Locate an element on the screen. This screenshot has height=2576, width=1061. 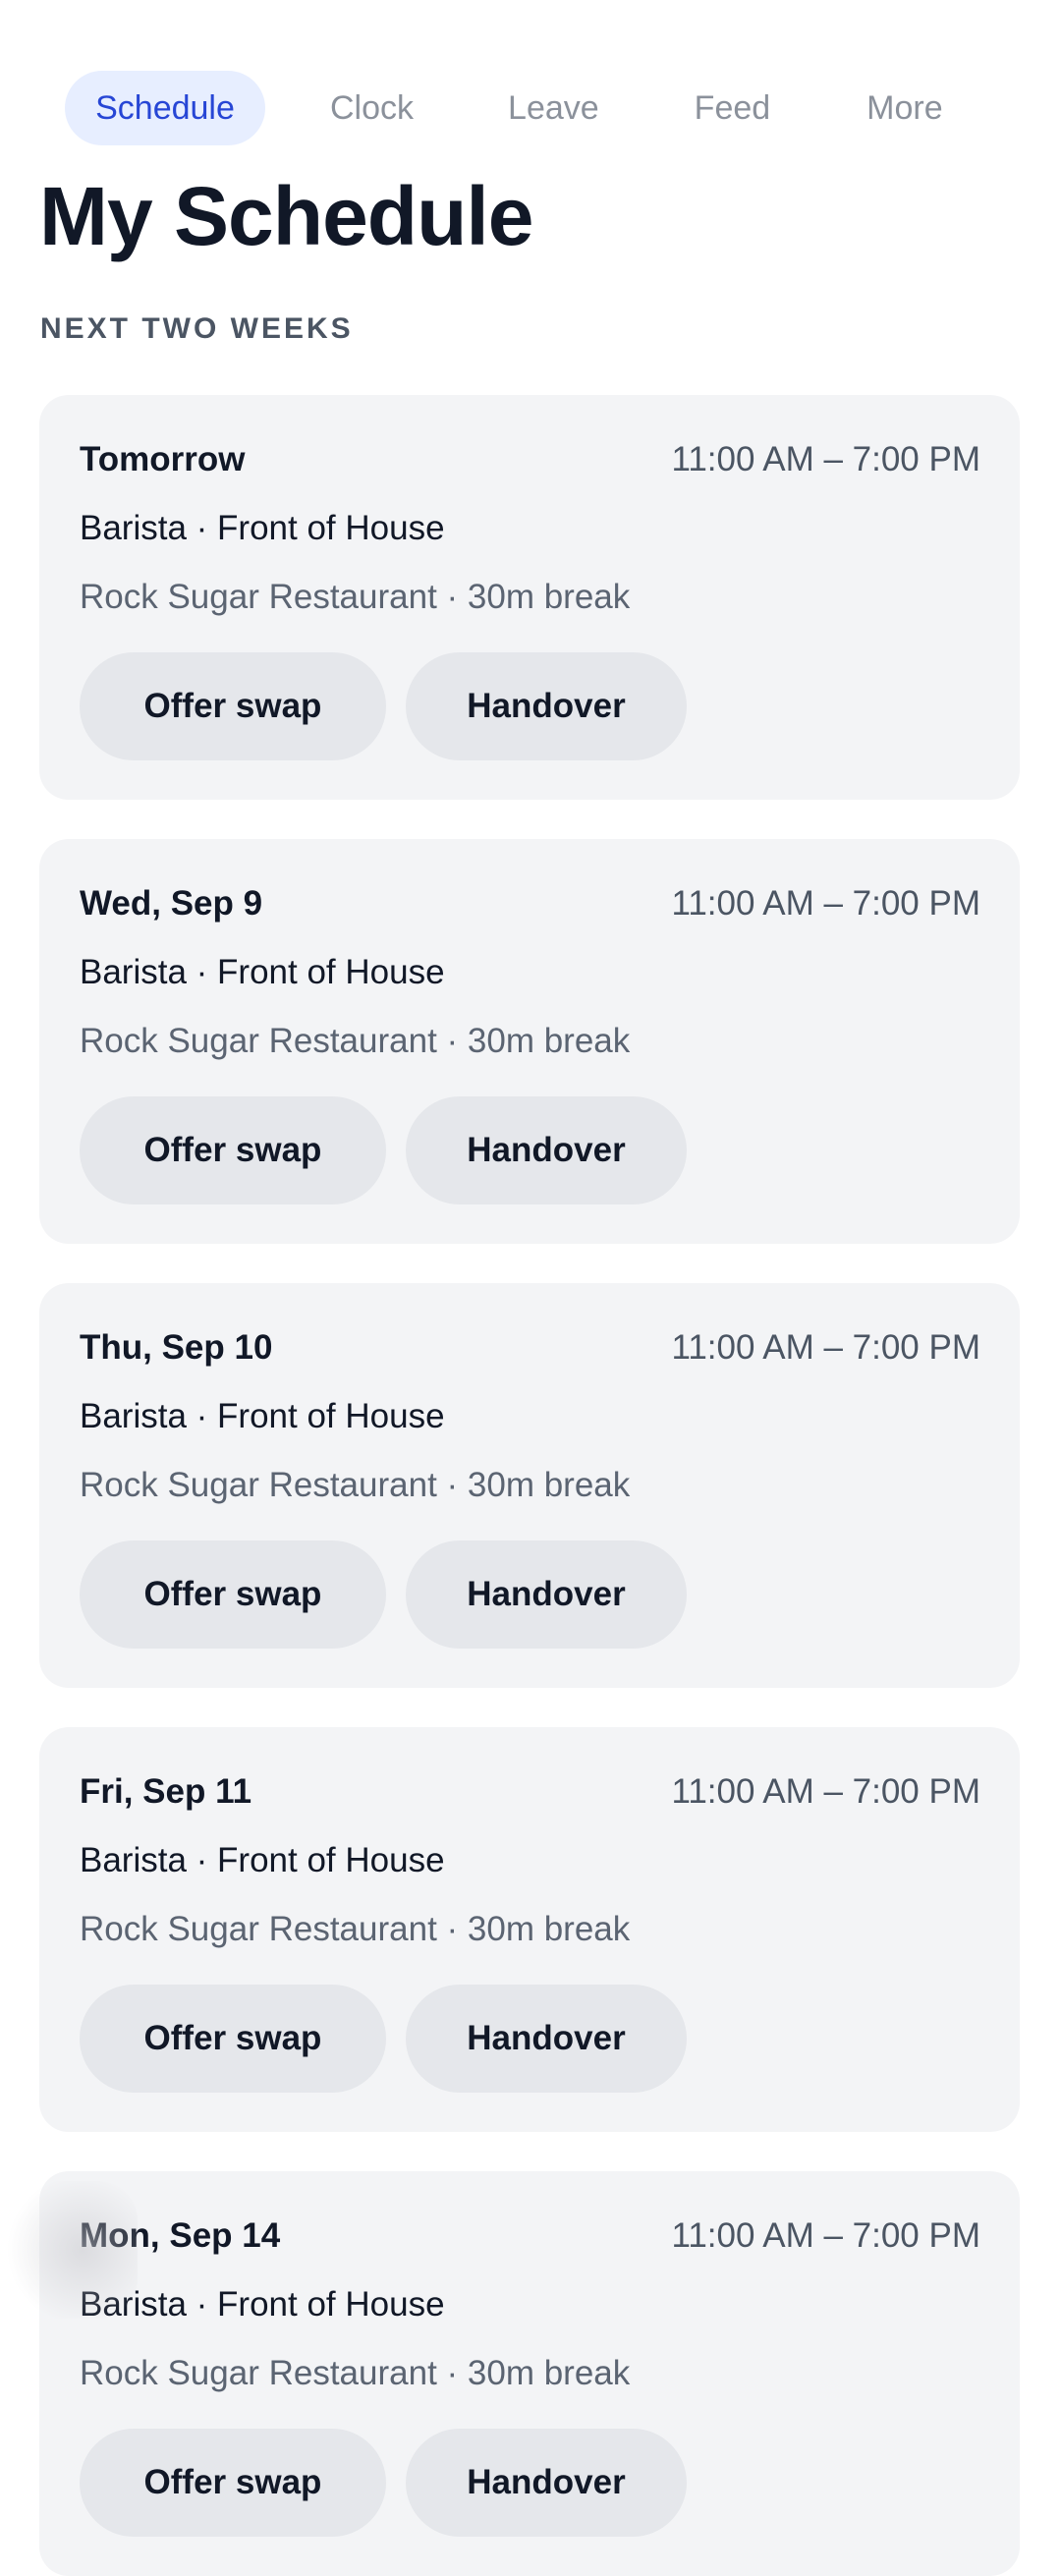
tab-more: More is located at coordinates (904, 108).